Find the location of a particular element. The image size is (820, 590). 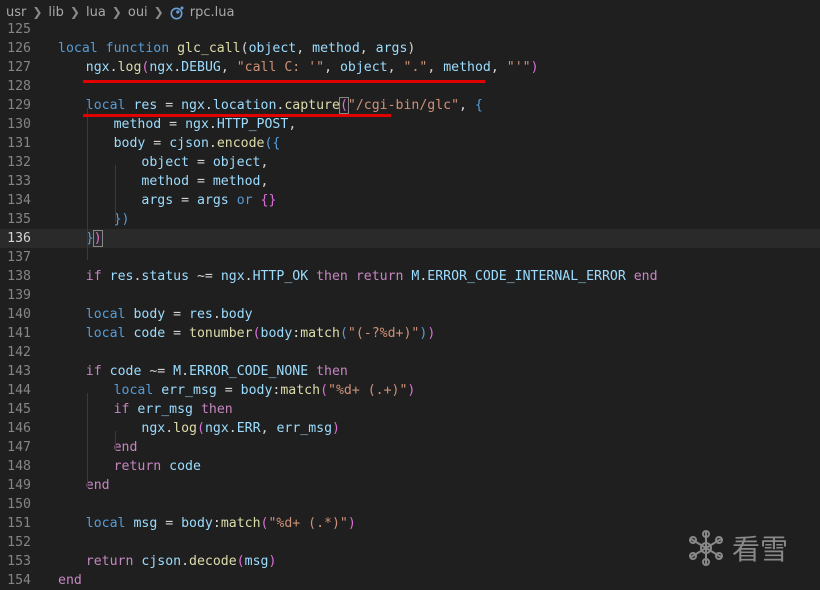

code-token: HTTP_OK is located at coordinates (280, 276).